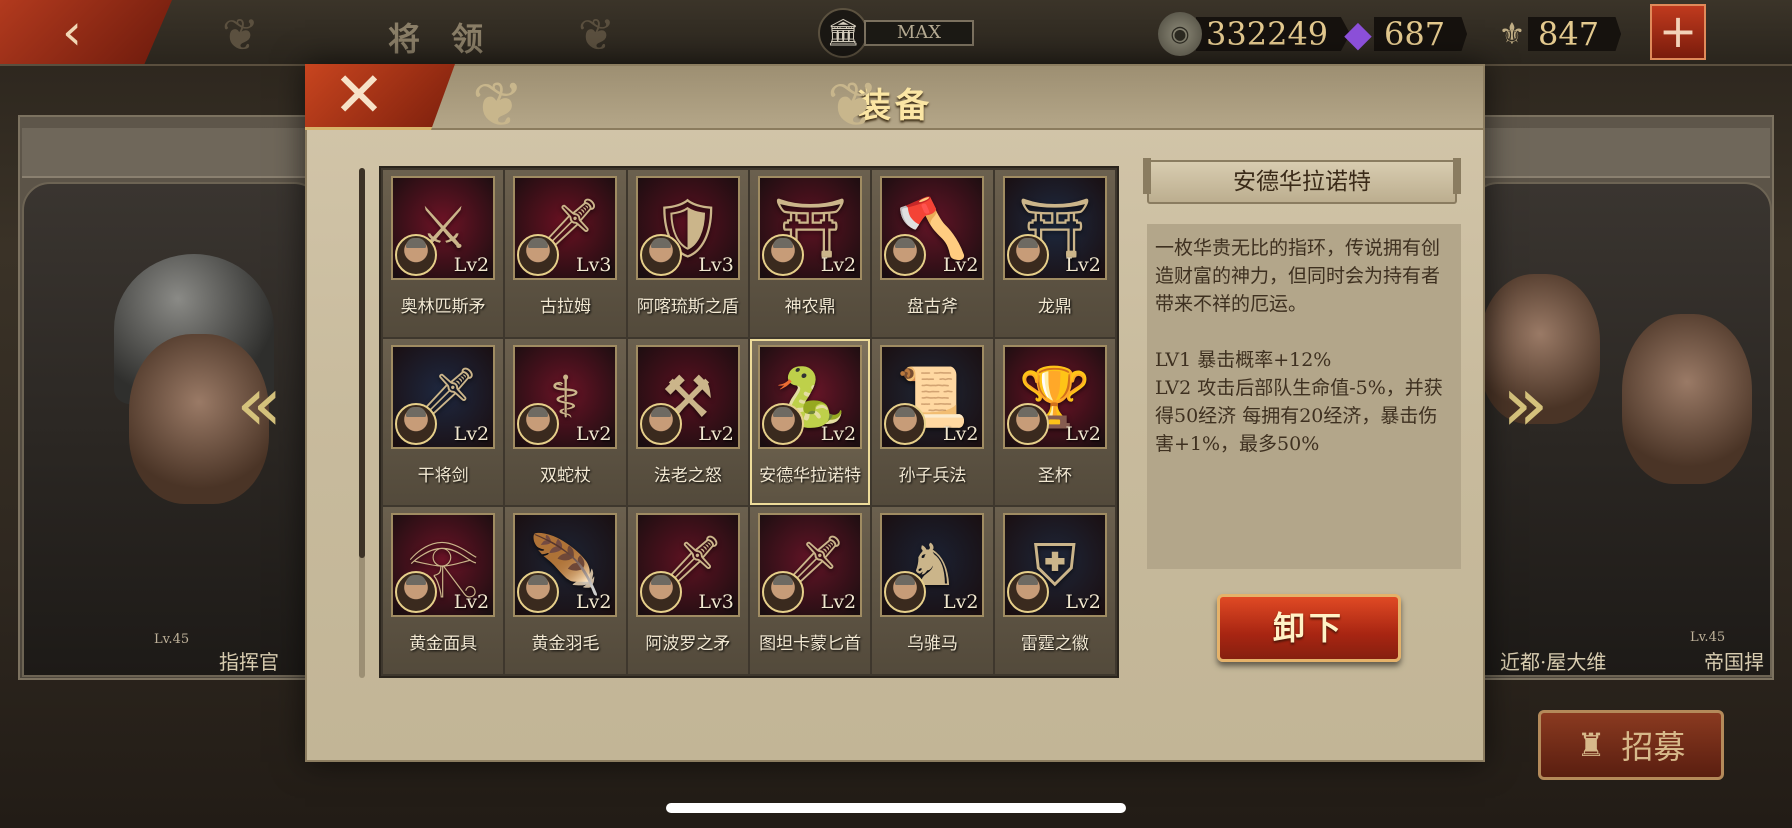 The width and height of the screenshot is (1792, 828). I want to click on chevron-left-icon: ‹, so click(72, 32).